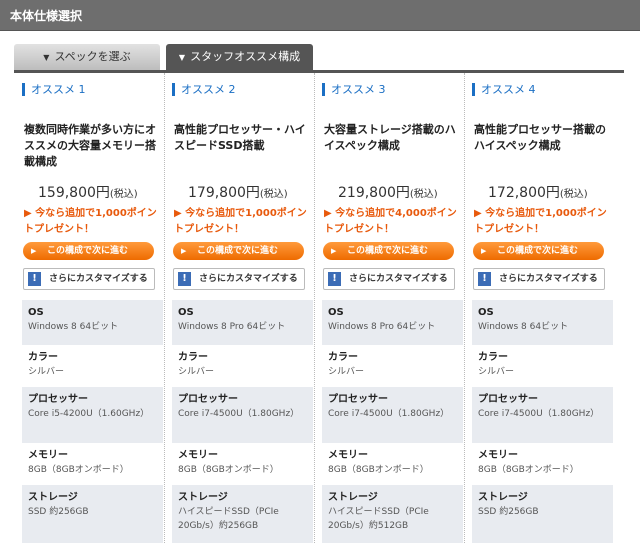 This screenshot has width=640, height=543. What do you see at coordinates (542, 322) in the screenshot?
I see `spec-row-os: OS Windows 8 64ビット` at bounding box center [542, 322].